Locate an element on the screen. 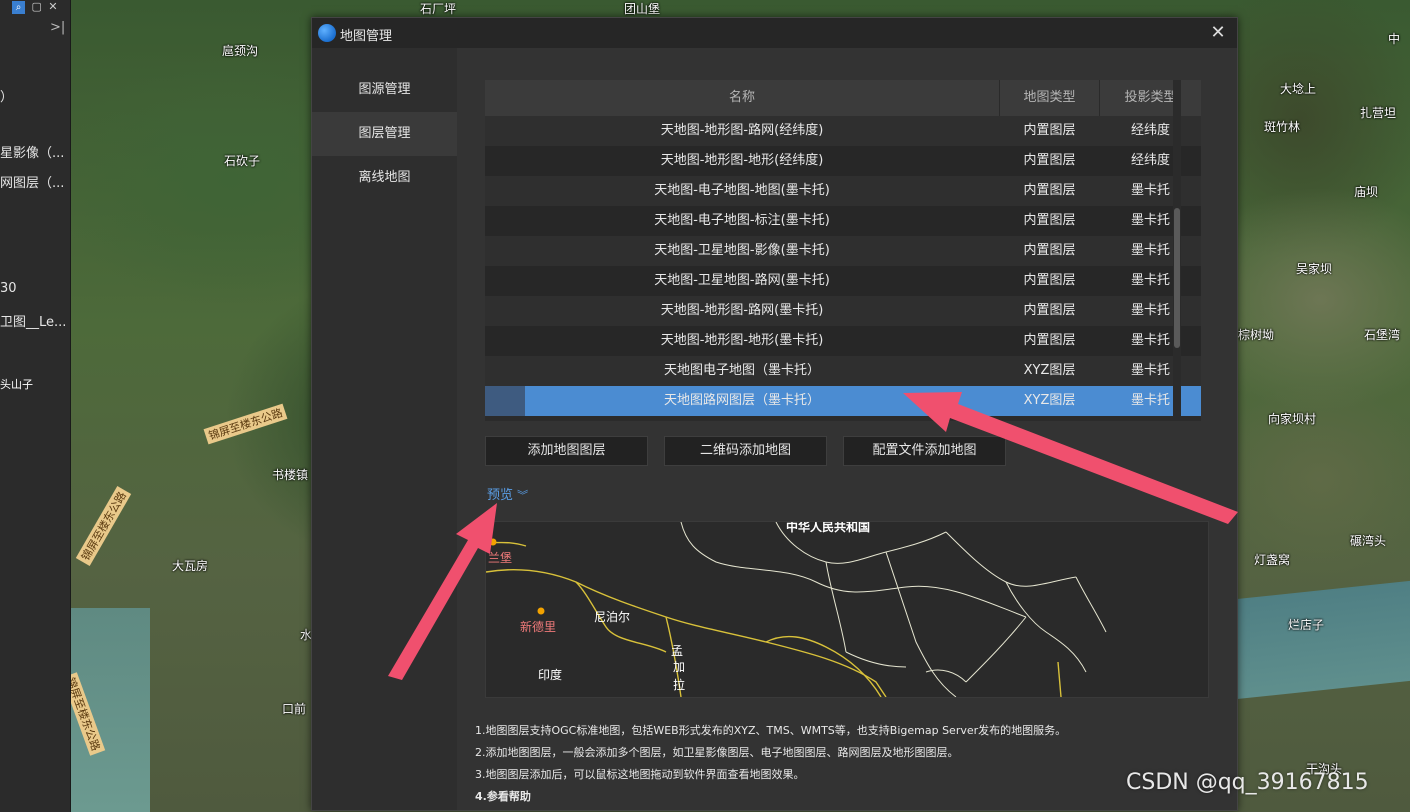  arrow-to-selected-row is located at coordinates (1070, 458).